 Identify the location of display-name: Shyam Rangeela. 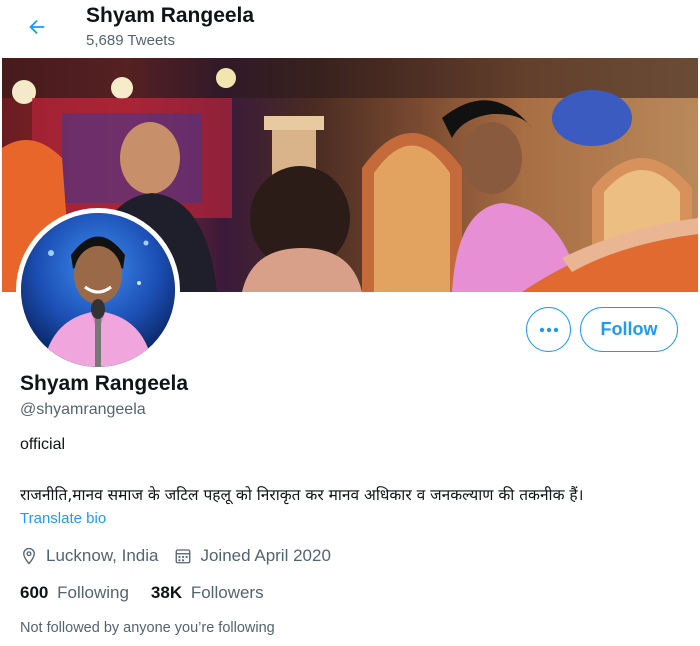
(104, 383).